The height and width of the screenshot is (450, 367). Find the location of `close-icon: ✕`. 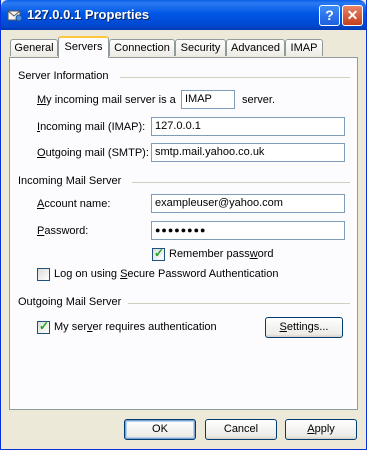

close-icon: ✕ is located at coordinates (352, 15).